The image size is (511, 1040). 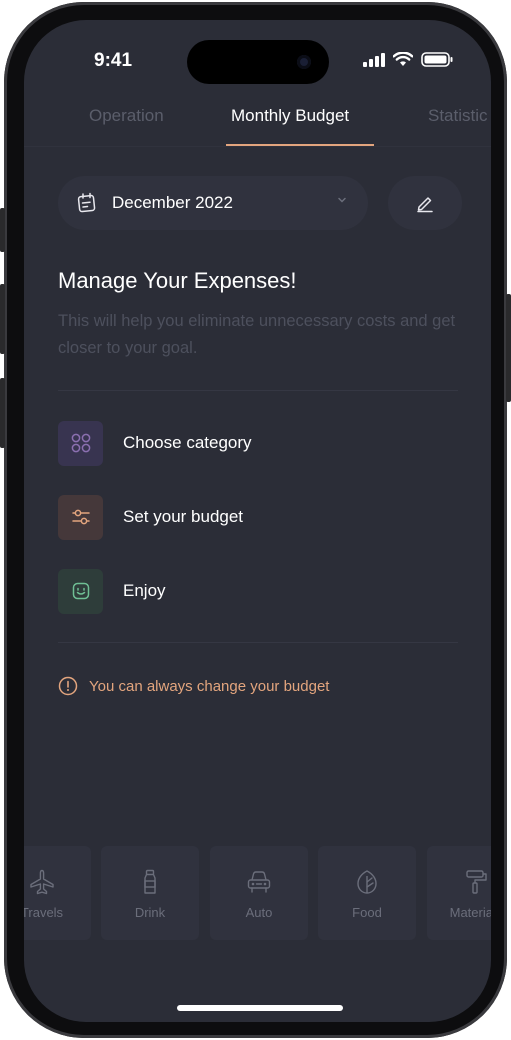 I want to click on step-label: Set your budget, so click(x=183, y=516).